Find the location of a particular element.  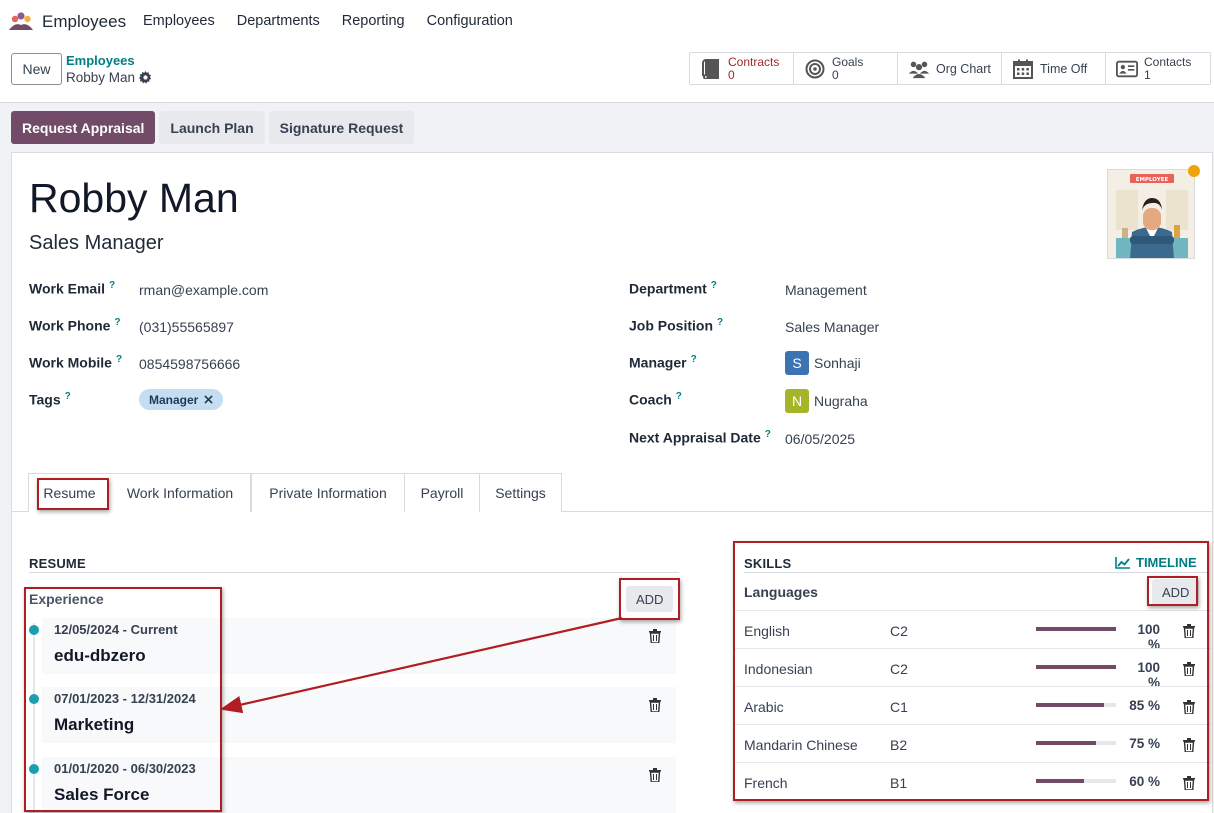

department-label: Department? is located at coordinates (673, 288).